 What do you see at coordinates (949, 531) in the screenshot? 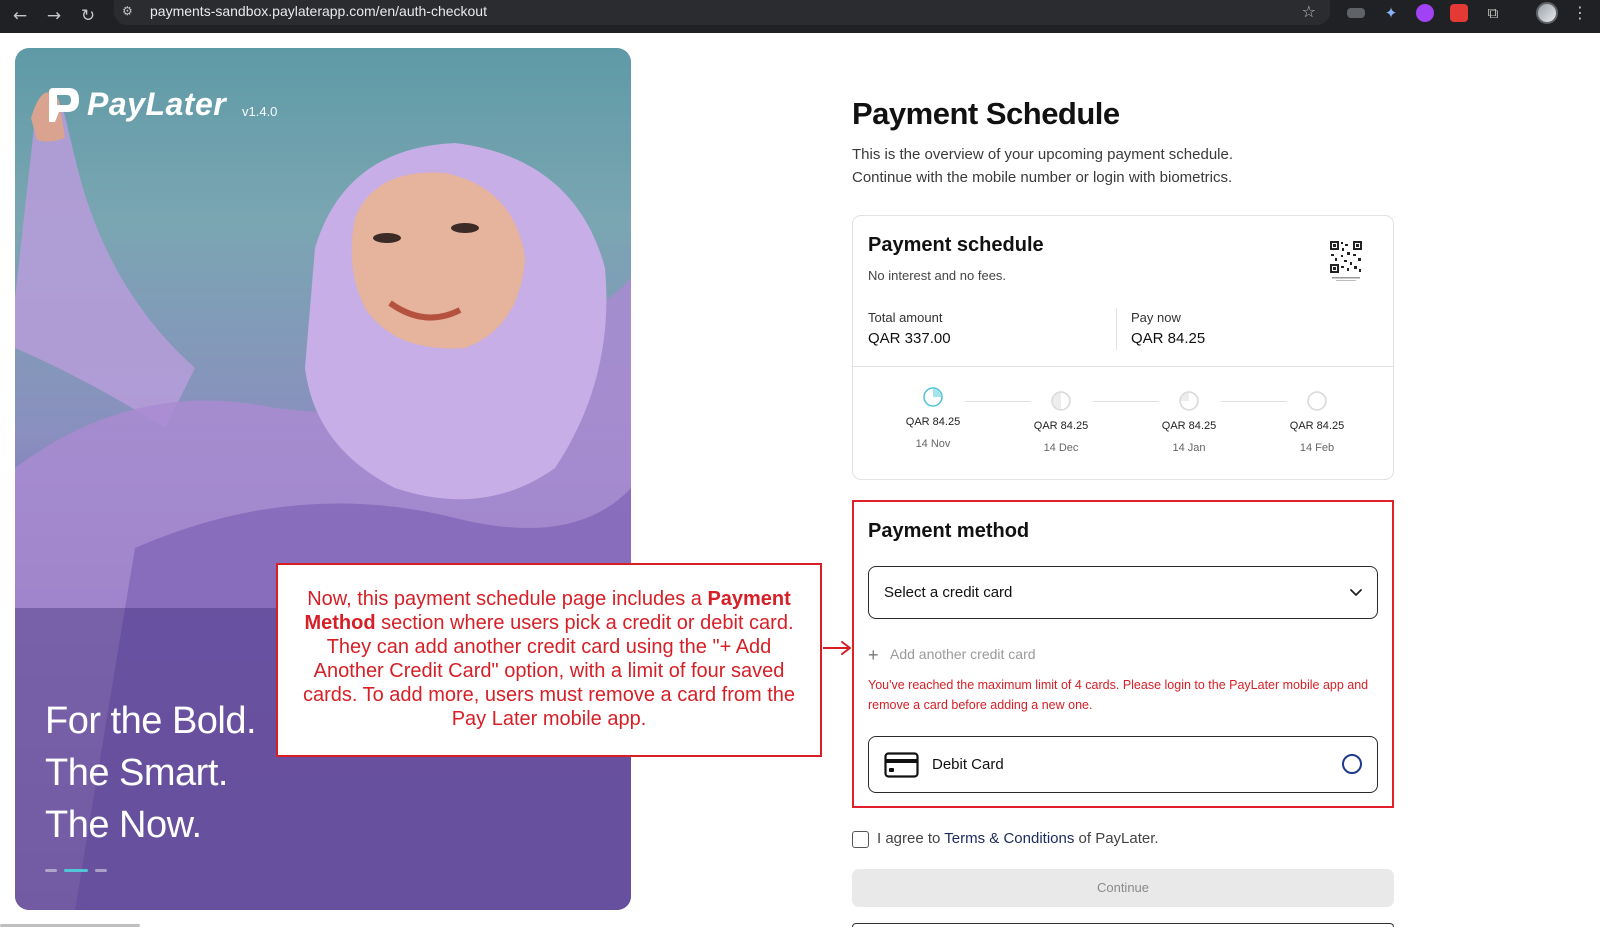
I see `payment-method-title: Payment method` at bounding box center [949, 531].